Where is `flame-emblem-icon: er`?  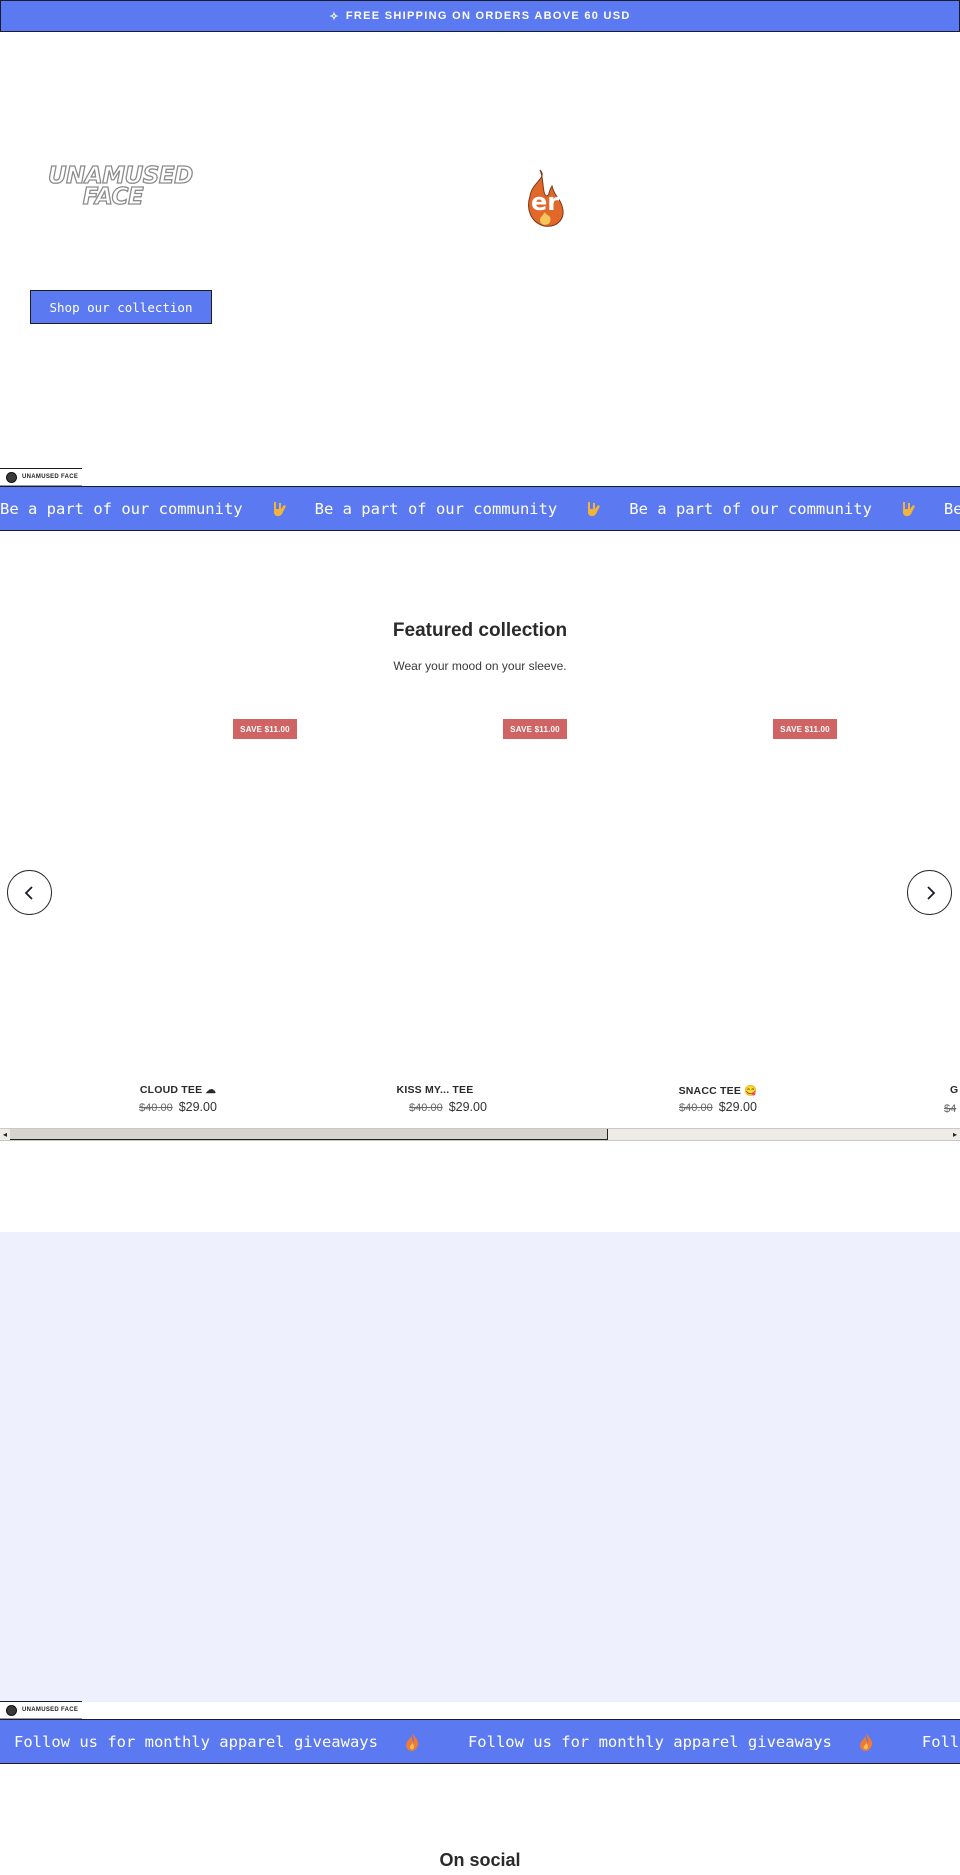
flame-emblem-icon: er is located at coordinates (546, 198).